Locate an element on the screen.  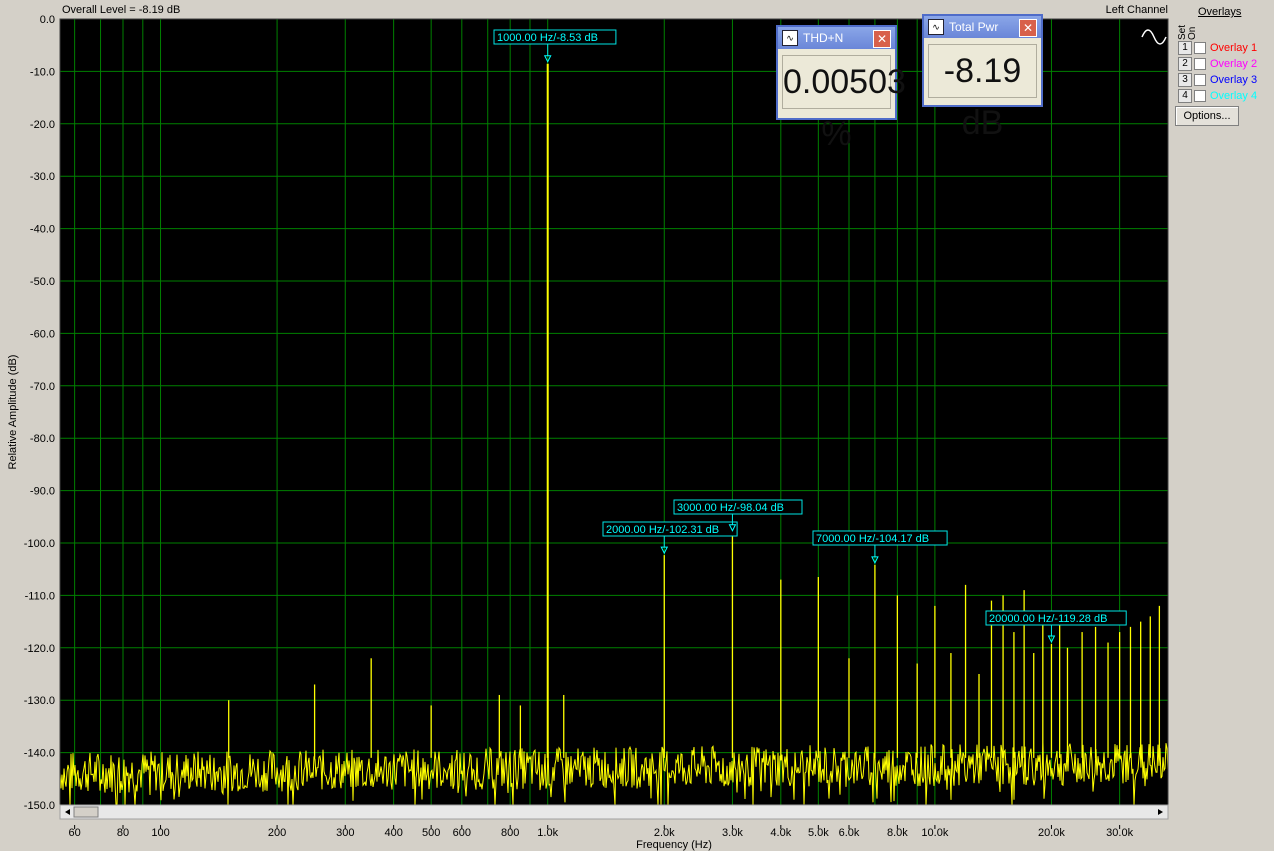
thdn-value: 0.00503 % is located at coordinates (844, 104).